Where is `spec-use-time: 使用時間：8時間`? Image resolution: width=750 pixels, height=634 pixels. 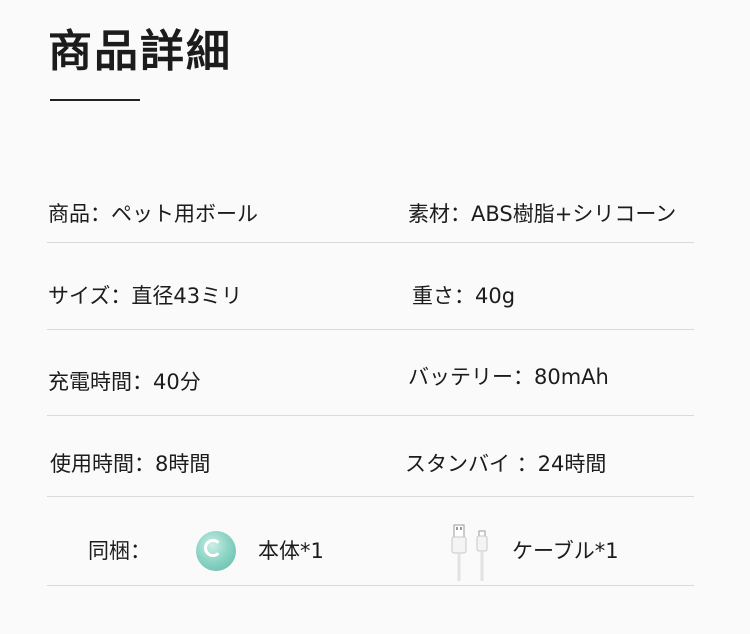
spec-use-time: 使用時間：8時間 is located at coordinates (130, 464).